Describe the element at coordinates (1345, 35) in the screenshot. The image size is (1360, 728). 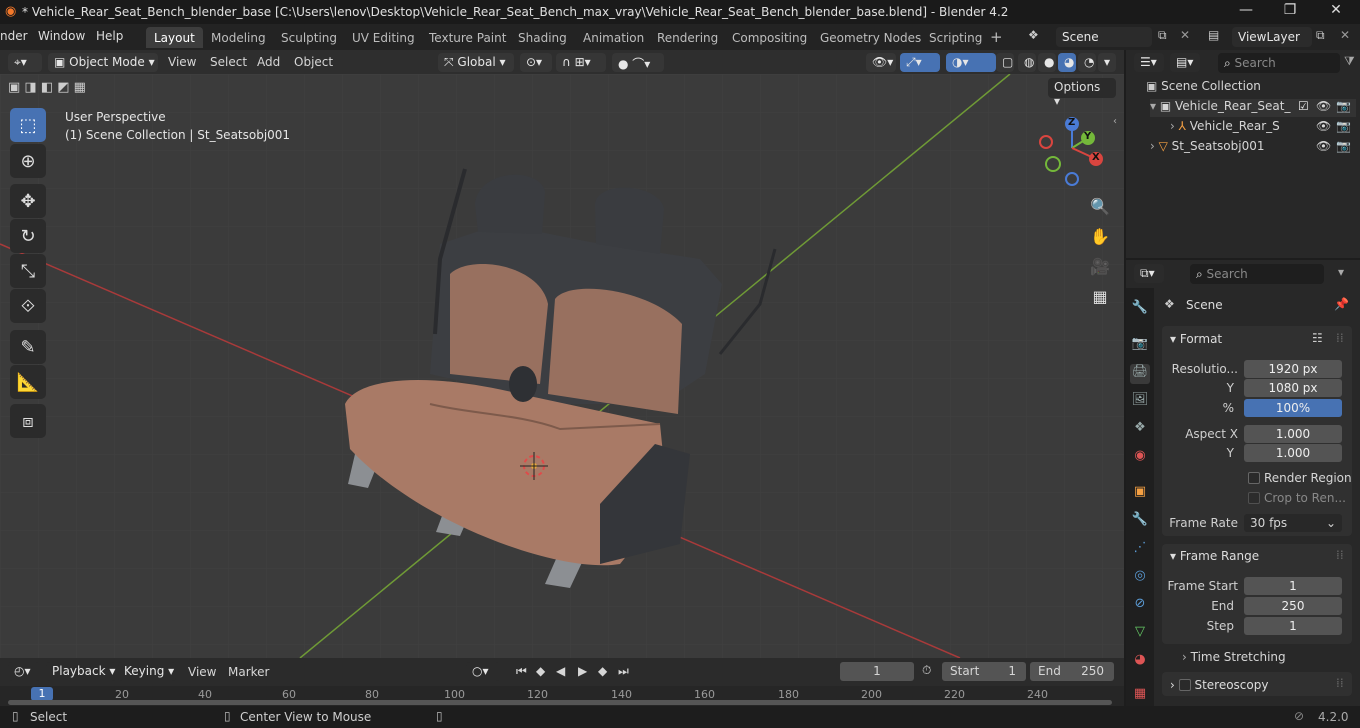
I see `delete-view-layer-icon: ✕` at that location.